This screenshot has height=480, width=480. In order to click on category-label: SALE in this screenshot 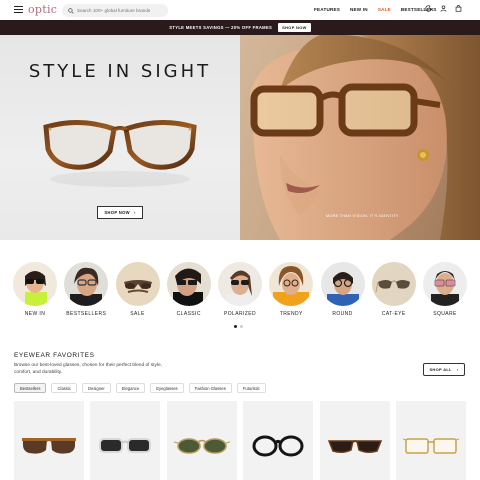, I will do `click(137, 314)`.